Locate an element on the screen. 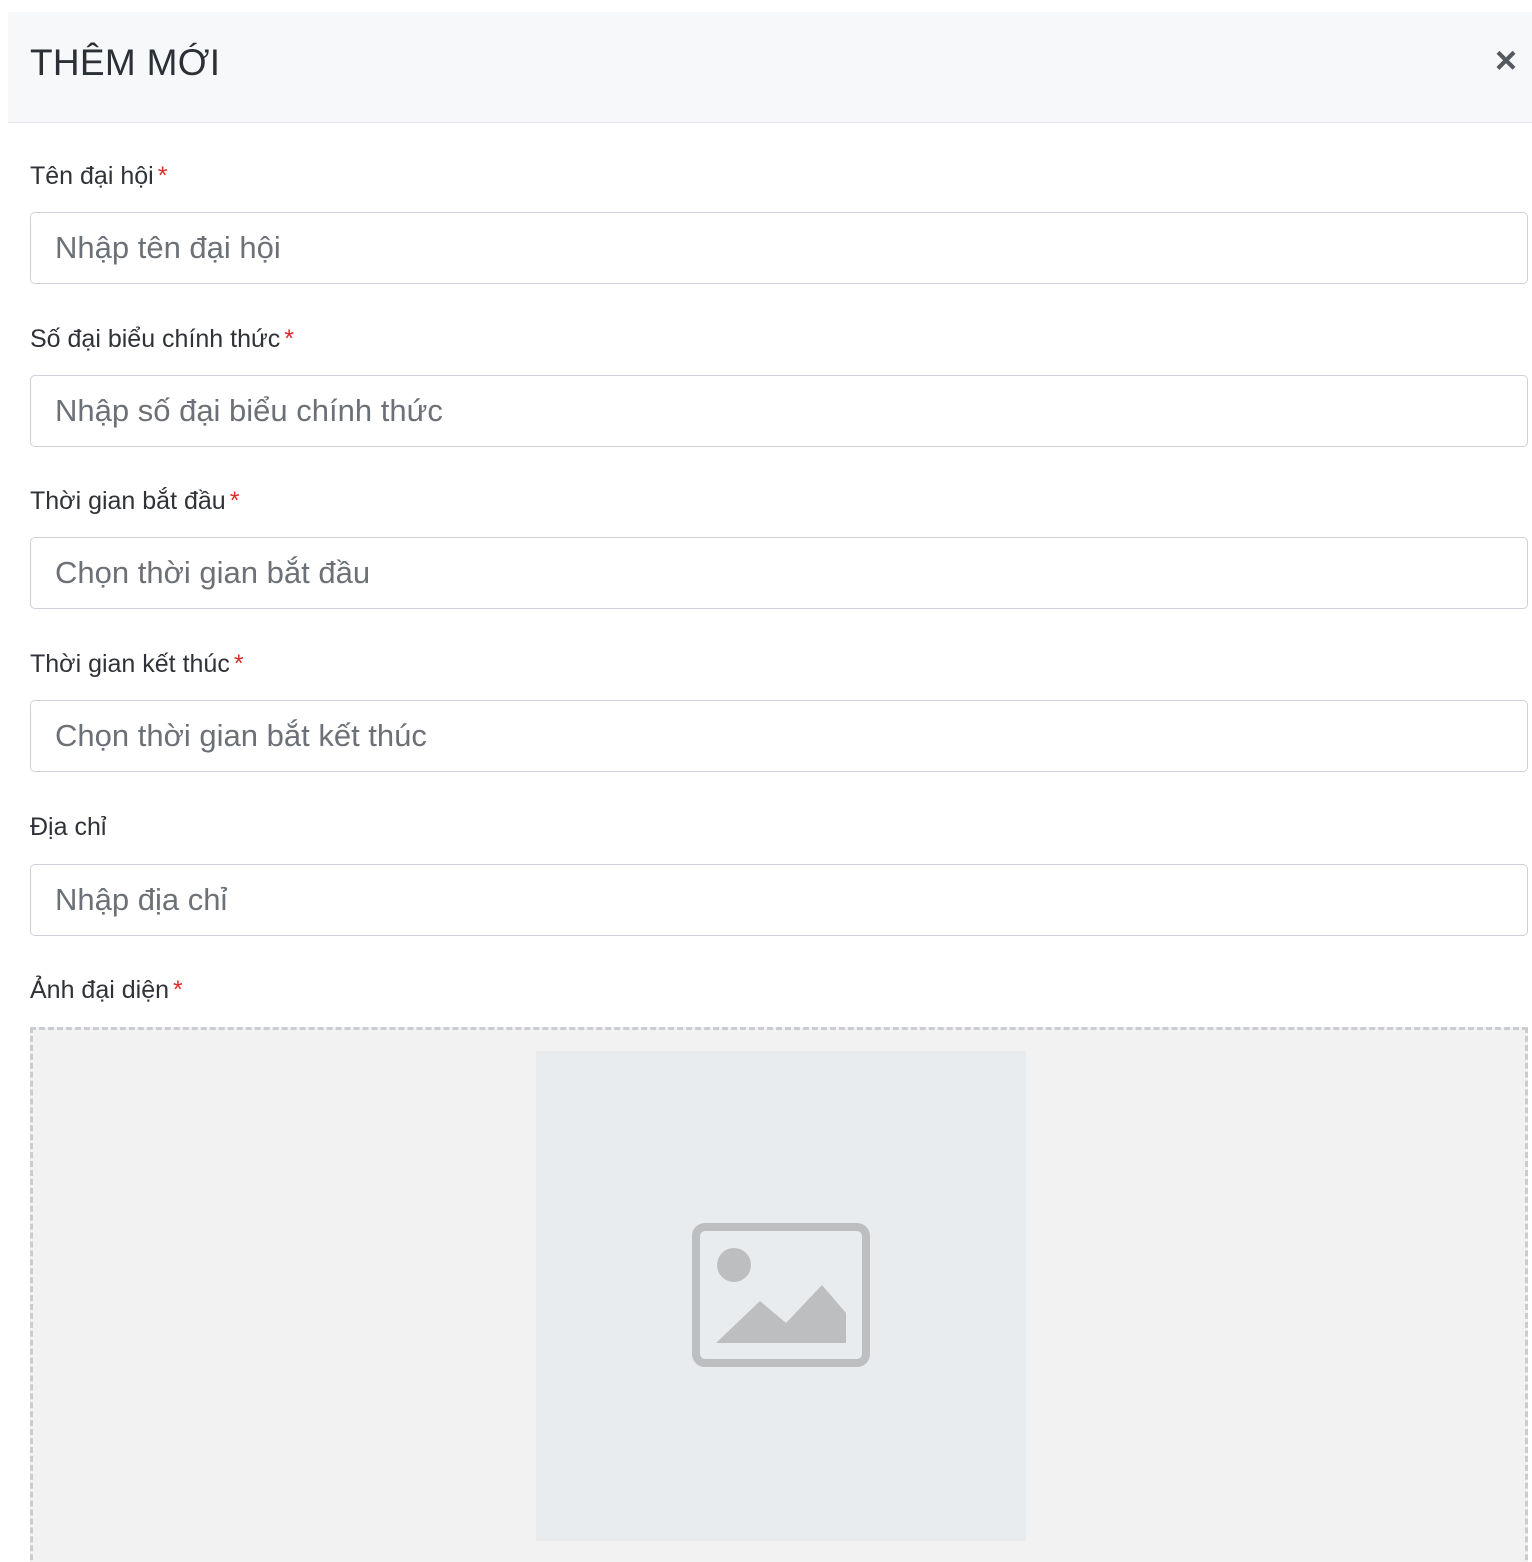 The width and height of the screenshot is (1532, 1562). close-button: × is located at coordinates (1506, 62).